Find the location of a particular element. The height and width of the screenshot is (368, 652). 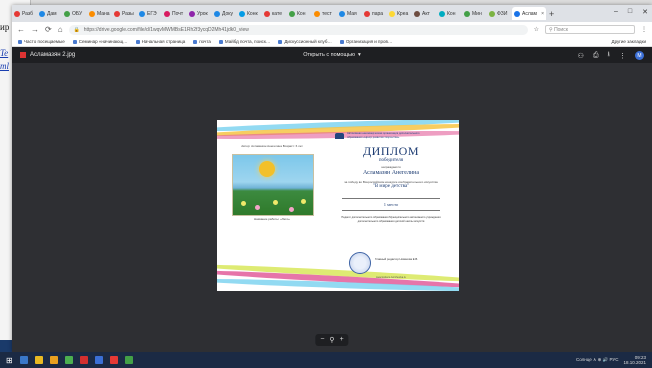

background-link-fragment: Te is located at coordinates (4, 53).